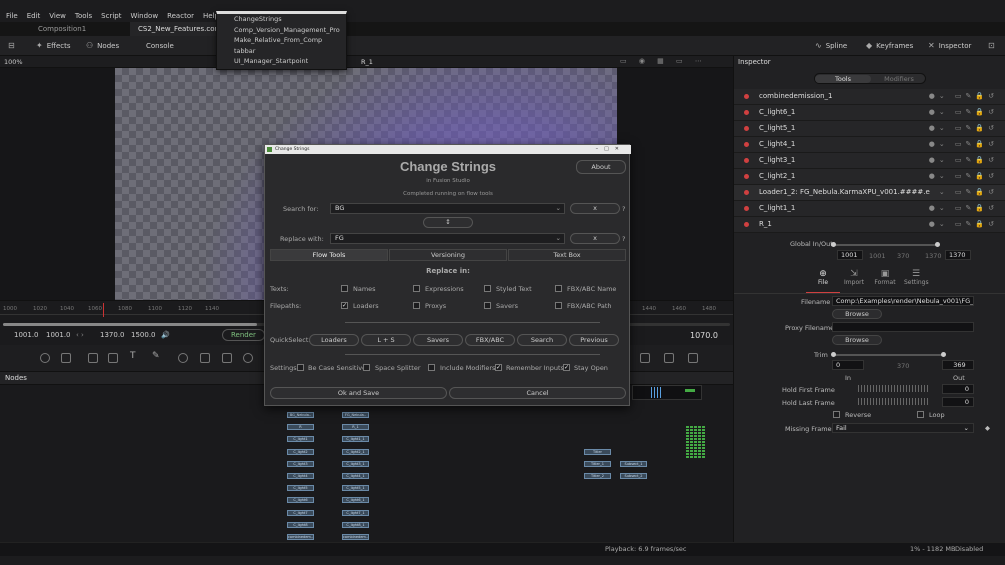  Describe the element at coordinates (597, 464) in the screenshot. I see `flow-node: Titler_1` at that location.